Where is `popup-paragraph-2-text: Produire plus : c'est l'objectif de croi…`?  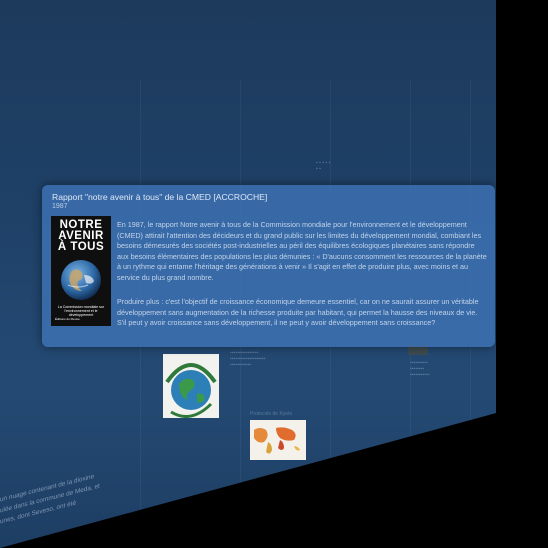
popup-paragraph-2-text: Produire plus : c'est l'objectif de croi… is located at coordinates (298, 312).